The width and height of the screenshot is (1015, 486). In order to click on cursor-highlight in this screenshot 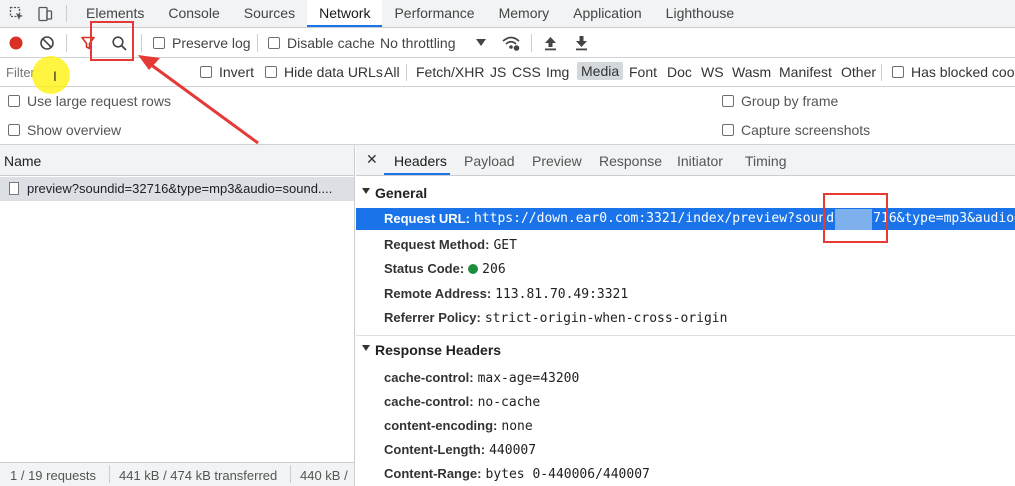, I will do `click(51, 75)`.